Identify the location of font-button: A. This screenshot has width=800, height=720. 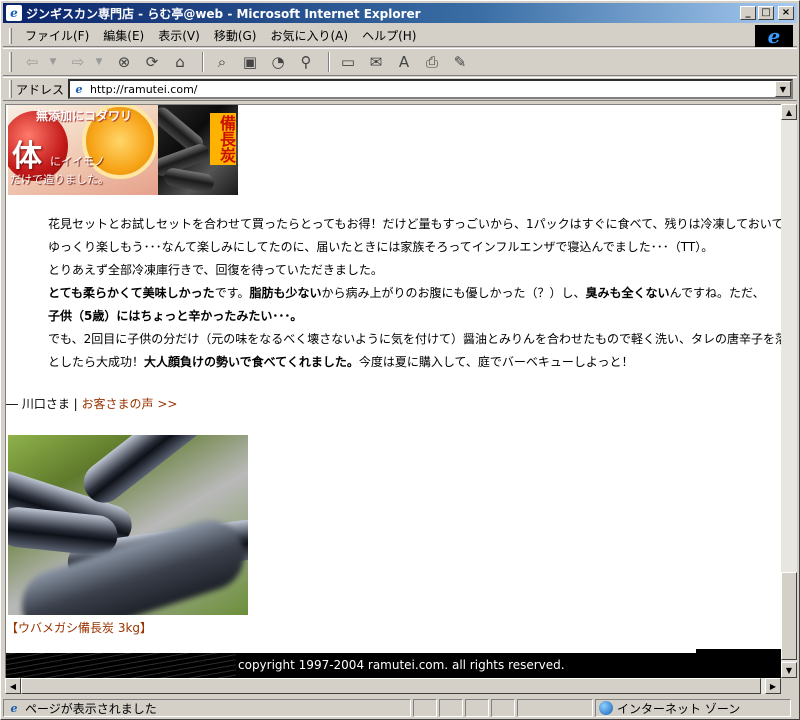
(404, 62).